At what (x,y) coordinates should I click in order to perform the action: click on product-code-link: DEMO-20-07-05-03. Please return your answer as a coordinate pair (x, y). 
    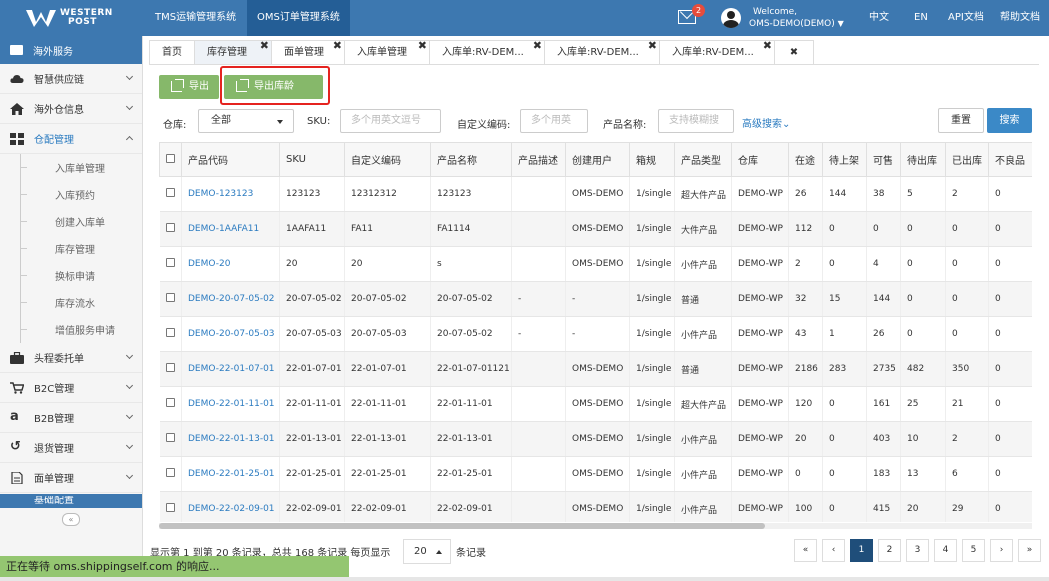
    Looking at the image, I should click on (230, 334).